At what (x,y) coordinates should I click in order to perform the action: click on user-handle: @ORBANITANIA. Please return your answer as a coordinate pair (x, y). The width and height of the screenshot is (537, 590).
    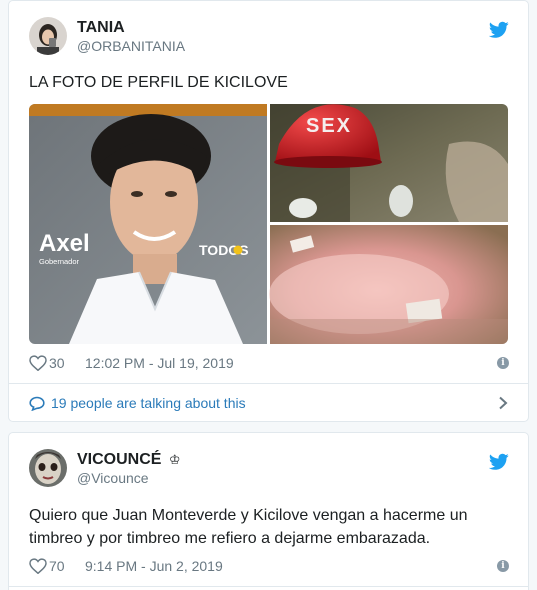
    Looking at the image, I should click on (131, 46).